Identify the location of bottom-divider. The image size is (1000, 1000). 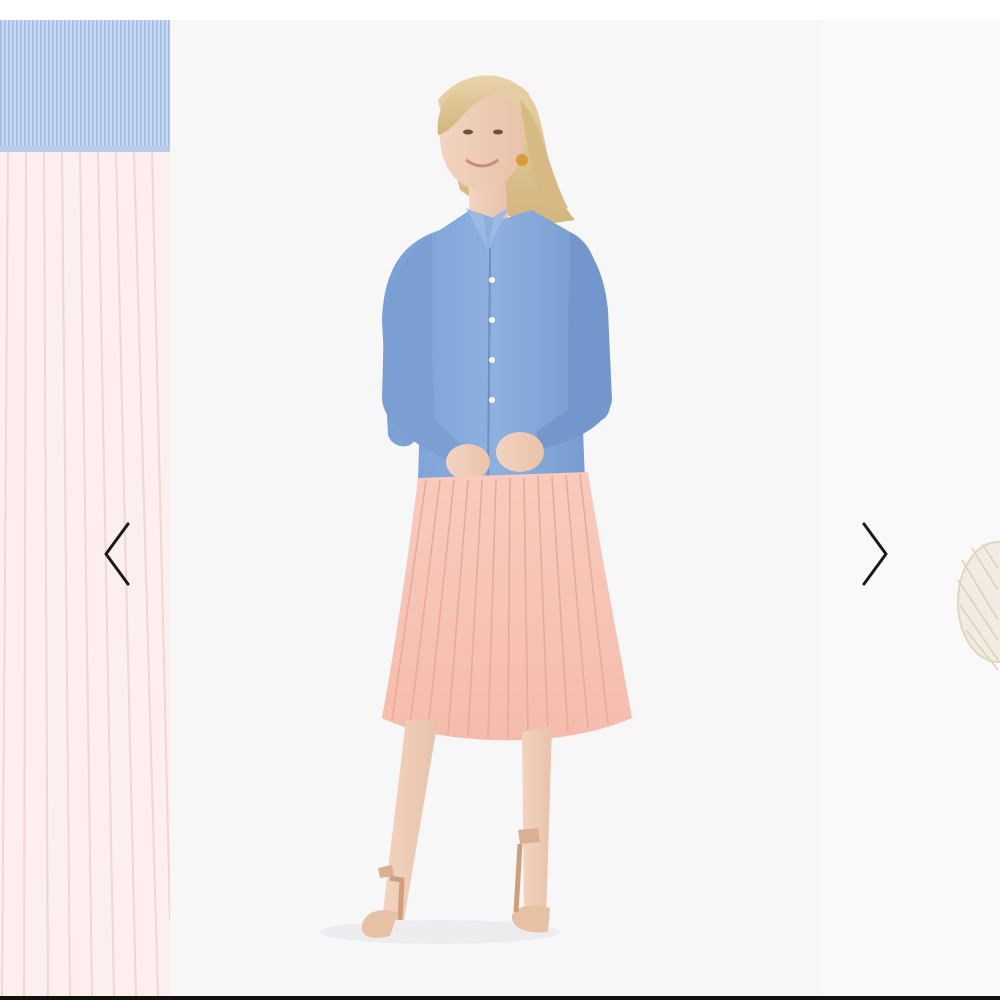
(500, 998).